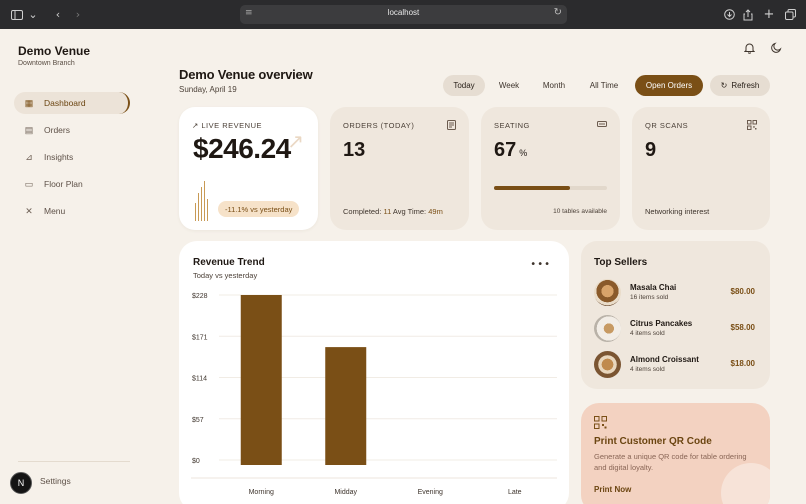 This screenshot has height=504, width=806. What do you see at coordinates (17, 14) in the screenshot?
I see `sidebar-toggle-icon` at bounding box center [17, 14].